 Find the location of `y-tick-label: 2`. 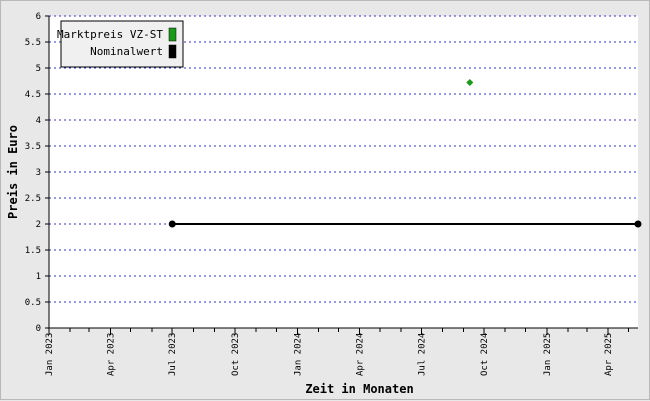

y-tick-label: 2 is located at coordinates (38, 225).